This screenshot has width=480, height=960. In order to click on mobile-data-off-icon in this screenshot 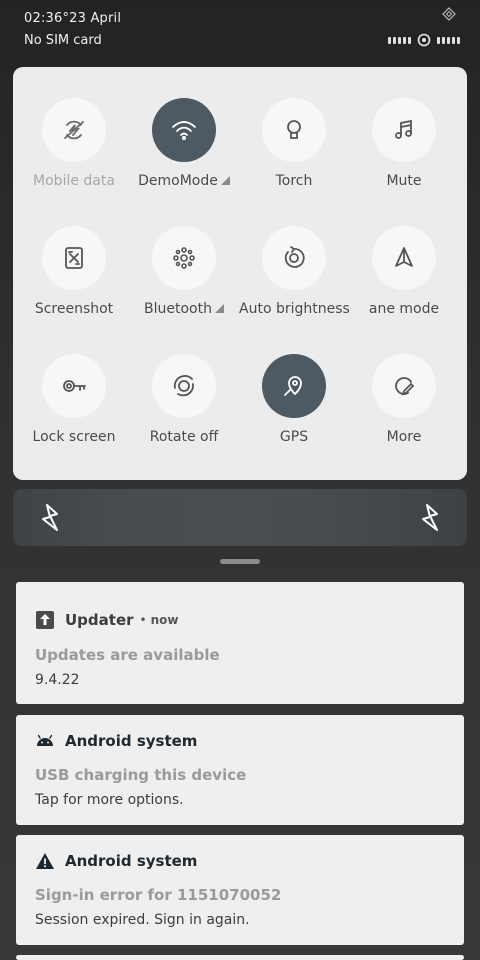, I will do `click(74, 130)`.